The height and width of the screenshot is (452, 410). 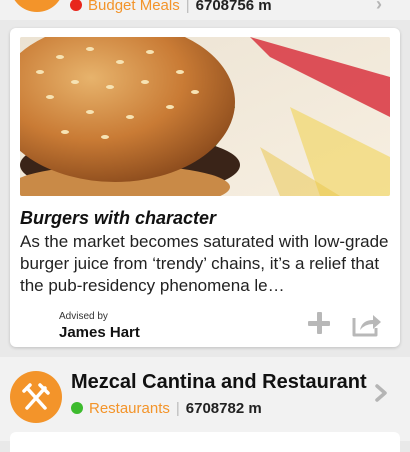 What do you see at coordinates (77, 408) in the screenshot?
I see `status-dot-green` at bounding box center [77, 408].